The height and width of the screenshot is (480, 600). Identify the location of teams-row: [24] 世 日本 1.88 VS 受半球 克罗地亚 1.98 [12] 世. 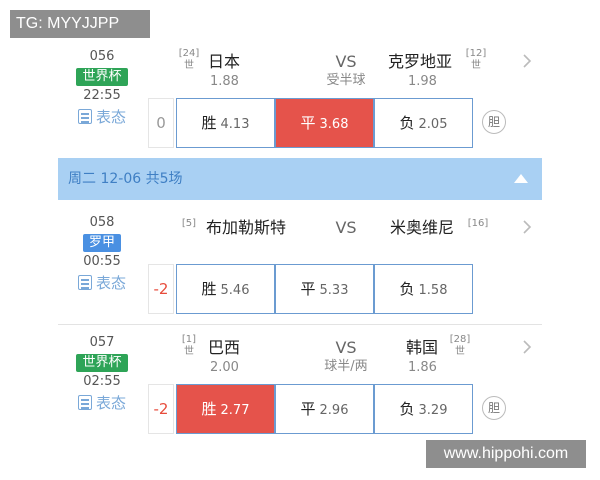
(359, 69).